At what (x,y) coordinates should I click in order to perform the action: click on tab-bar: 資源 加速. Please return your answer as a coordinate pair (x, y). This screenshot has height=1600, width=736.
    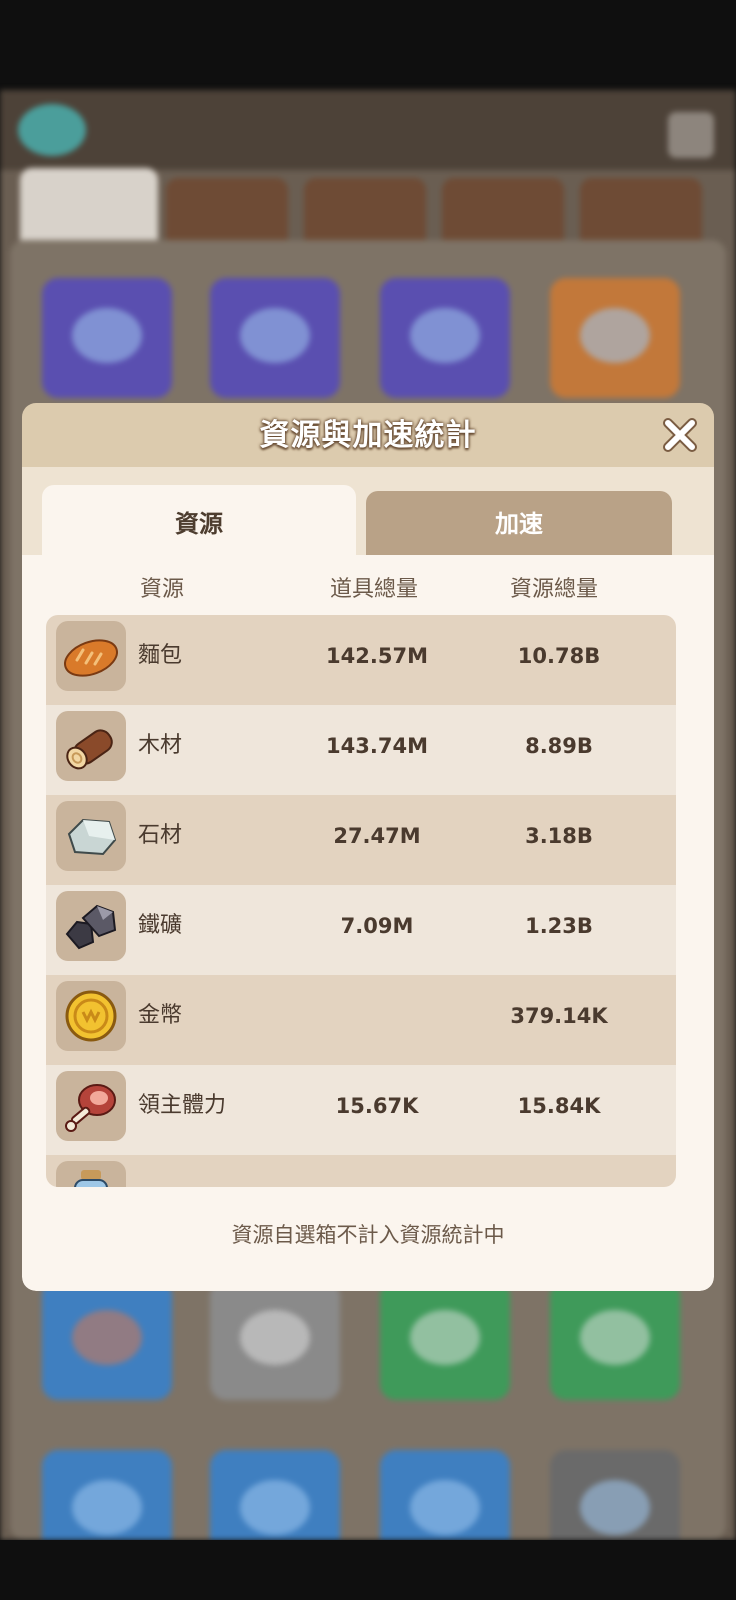
    Looking at the image, I should click on (368, 515).